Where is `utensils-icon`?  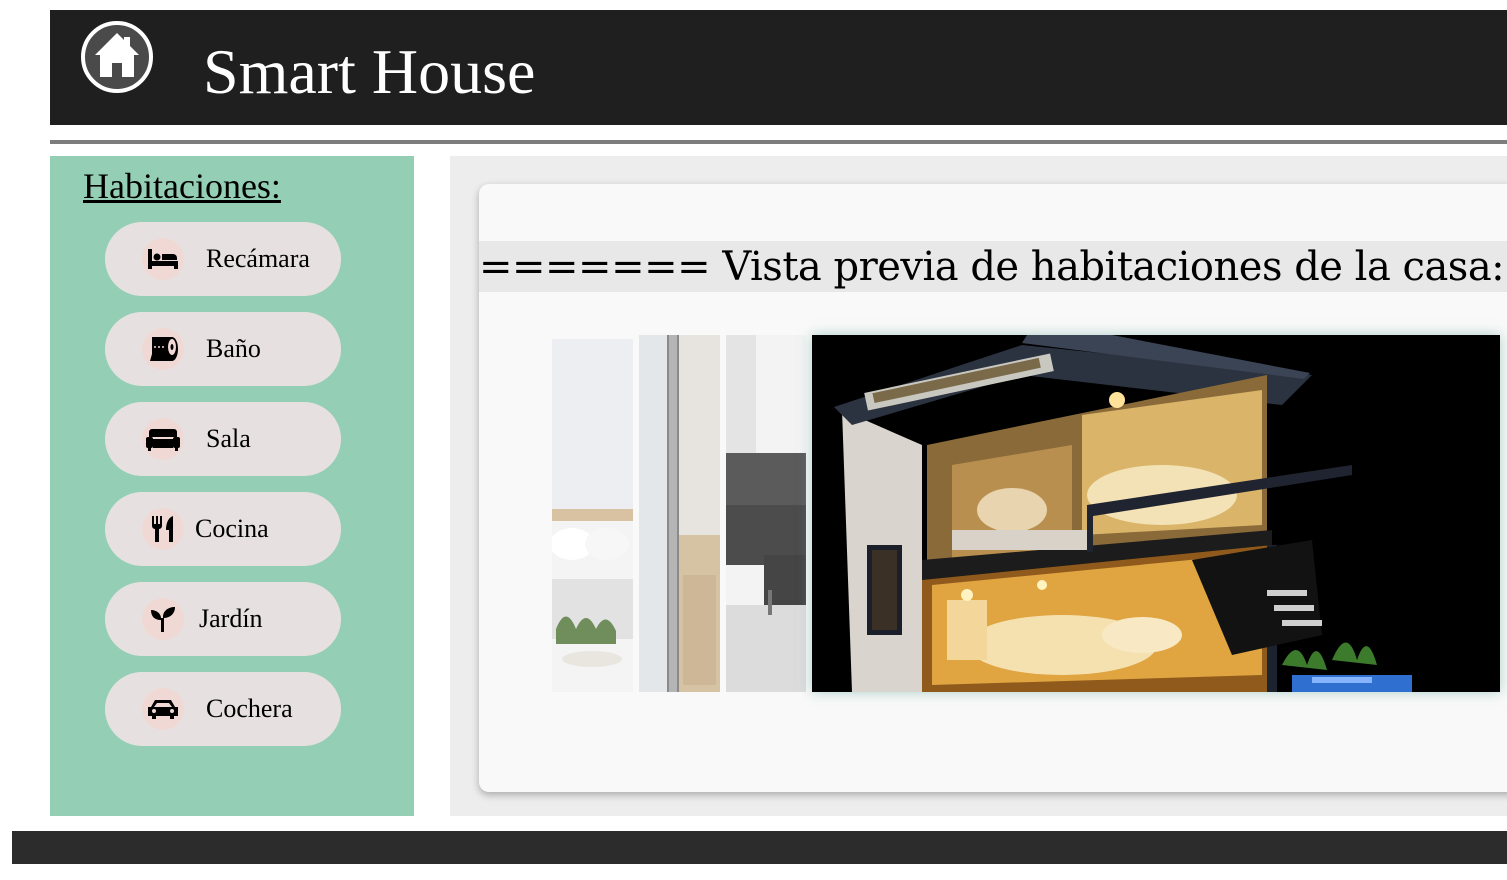
utensils-icon is located at coordinates (163, 529).